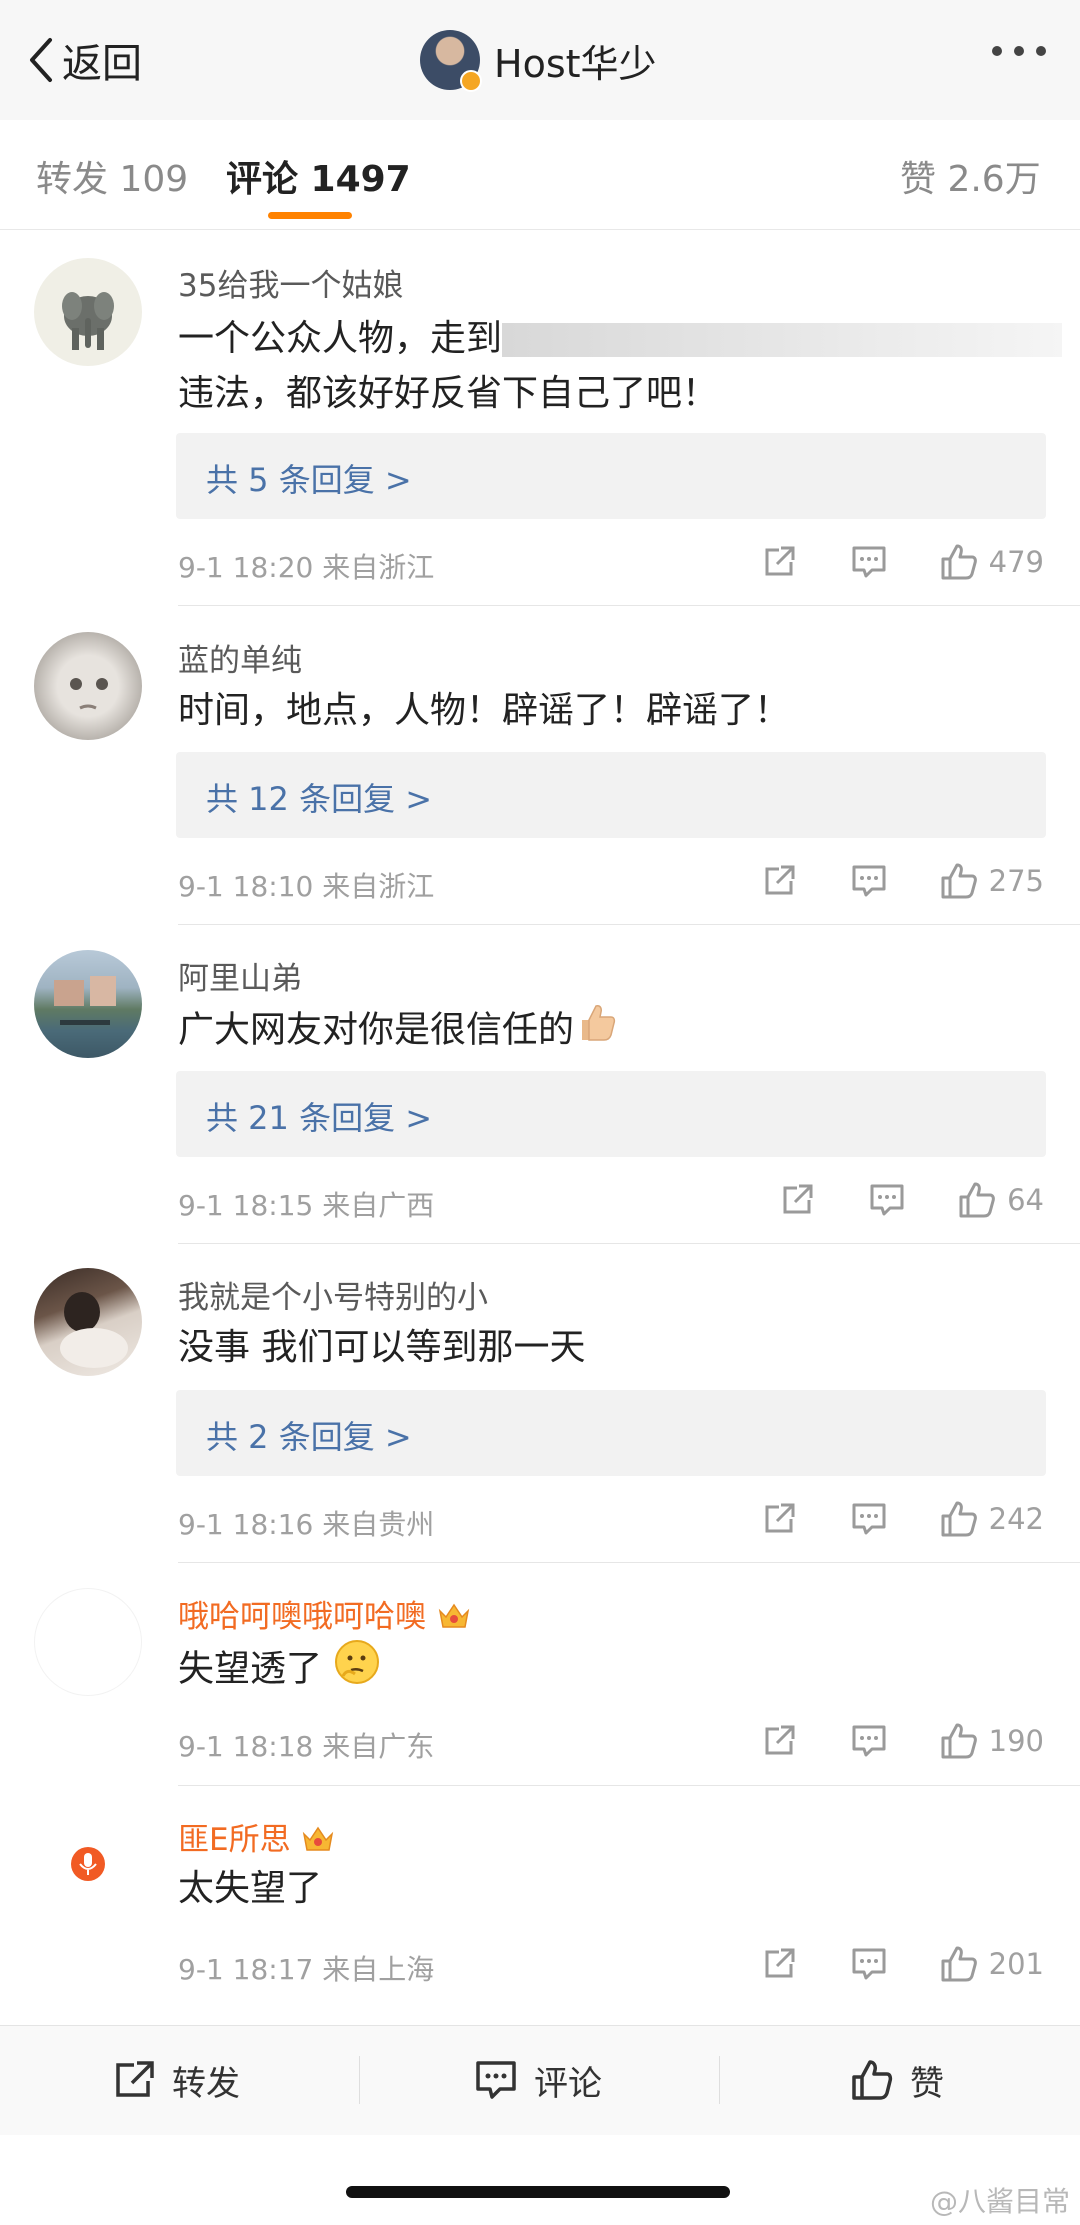 The image size is (1080, 2225). Describe the element at coordinates (597, 1031) in the screenshot. I see `thumbs-up-emoji-icon` at that location.